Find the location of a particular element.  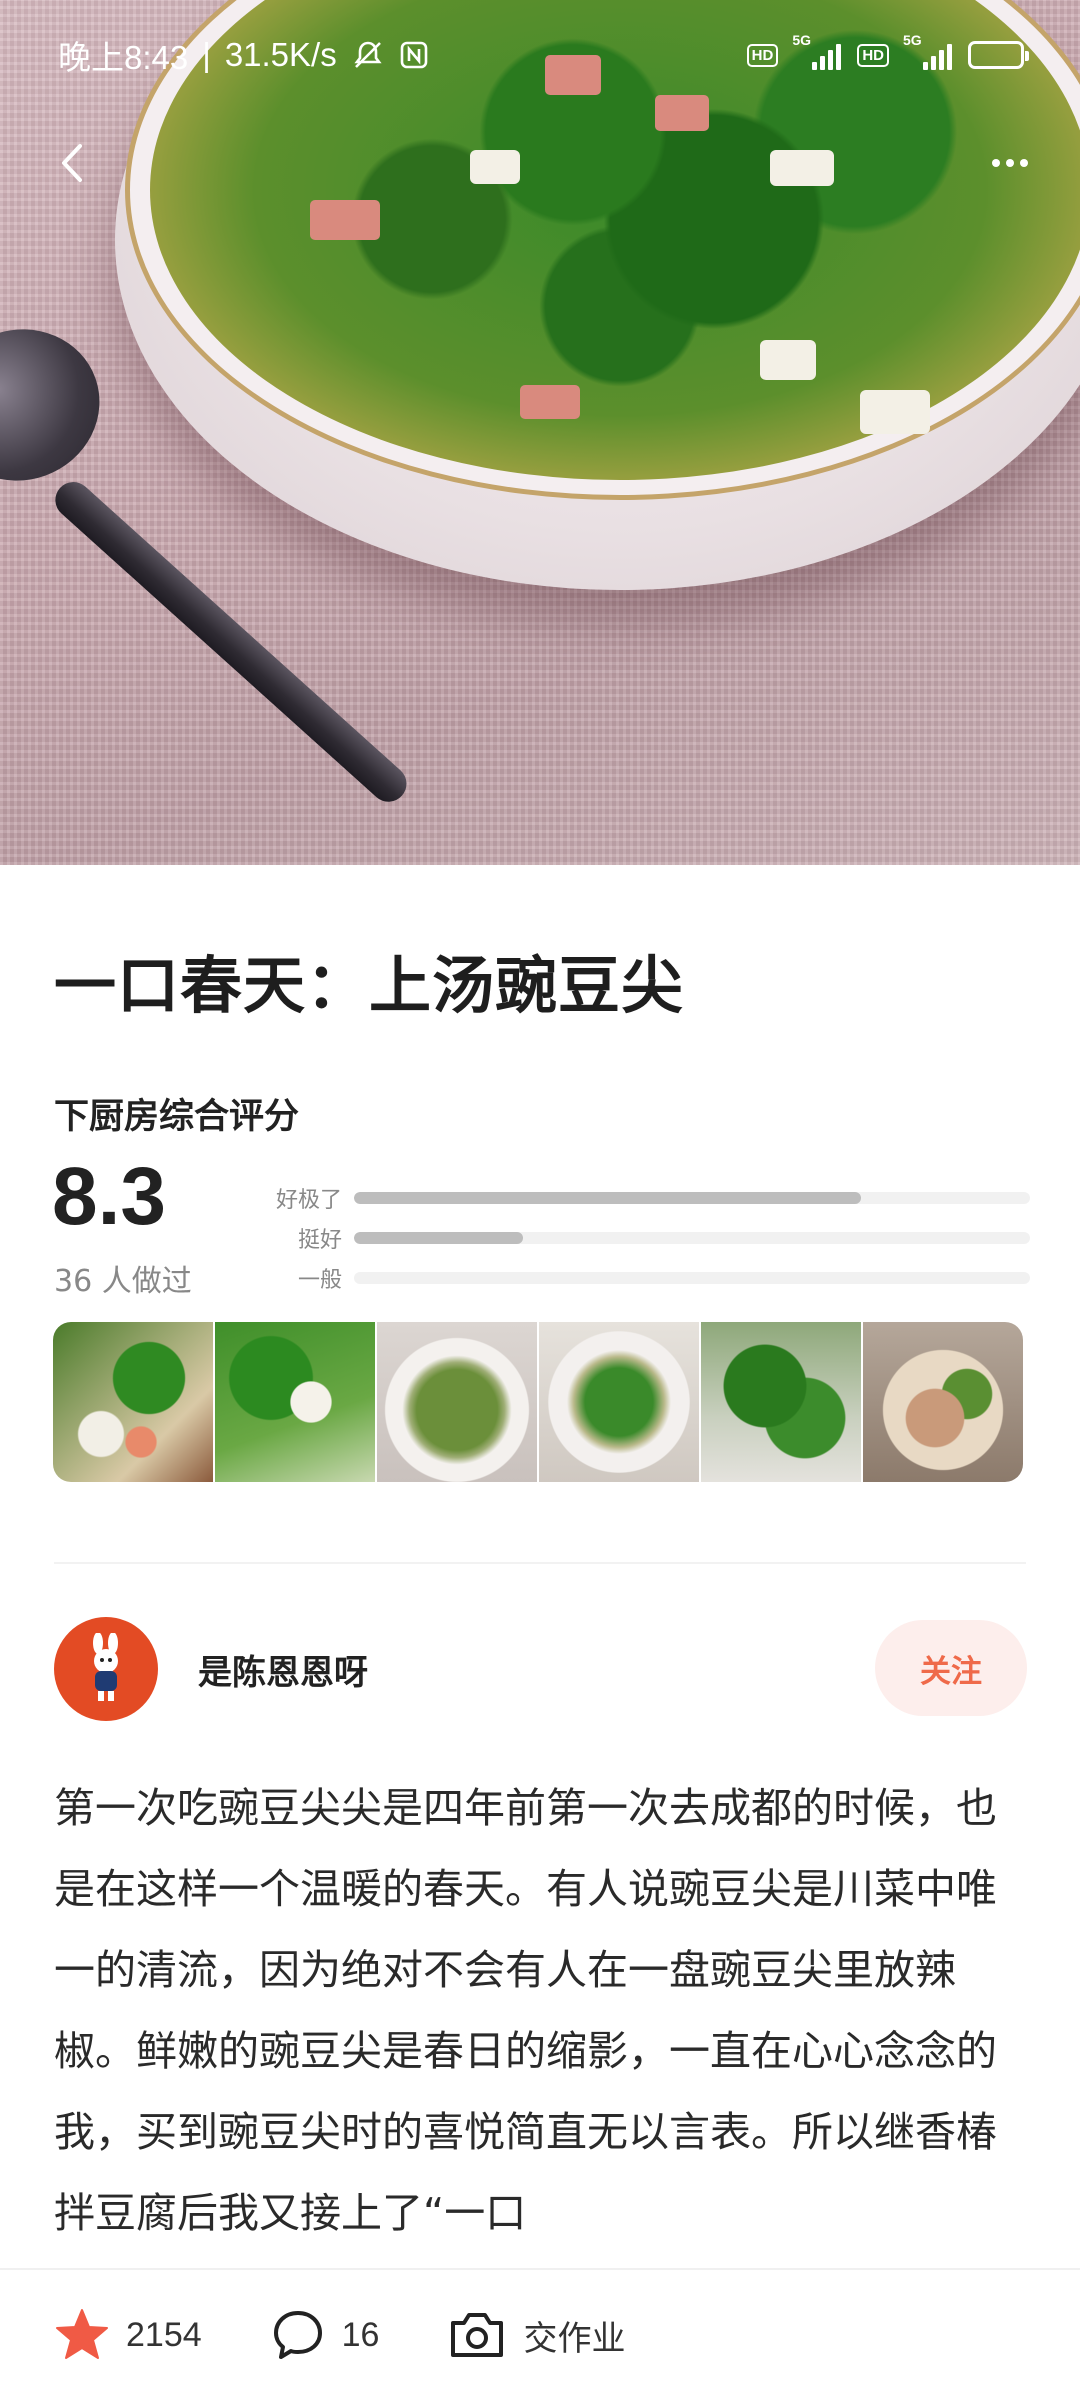

sim1-signal-icon: 5G is located at coordinates (817, 51).